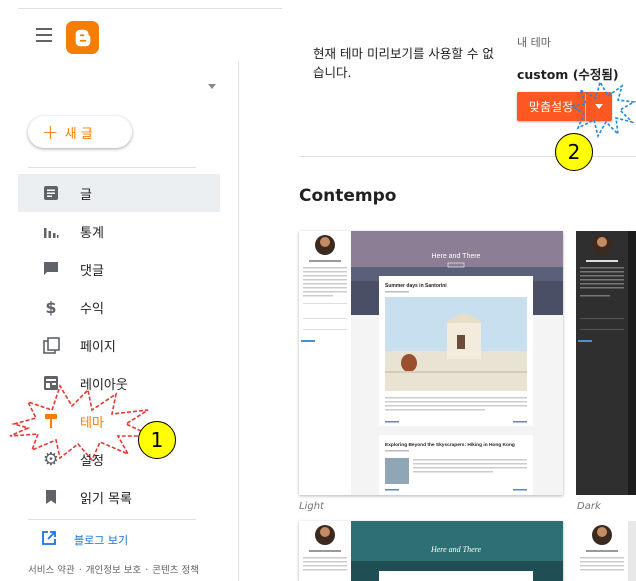 The image size is (636, 581). I want to click on thumb-blog-title: Here and There, so click(456, 256).